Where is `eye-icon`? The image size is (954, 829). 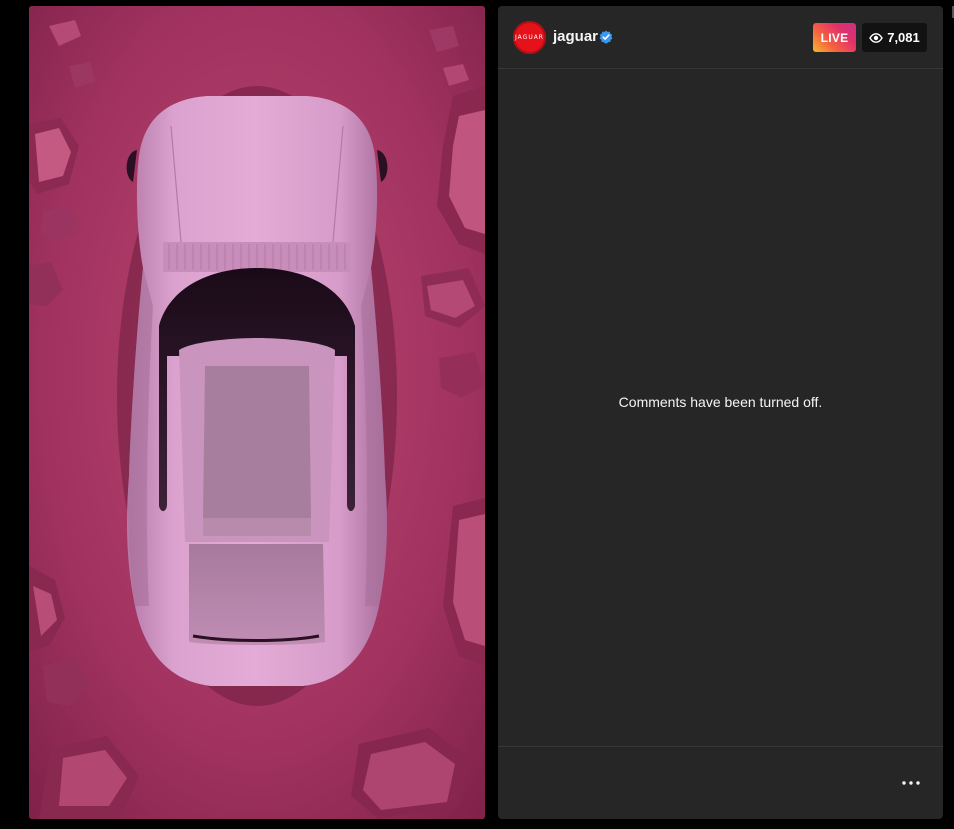
eye-icon is located at coordinates (876, 37).